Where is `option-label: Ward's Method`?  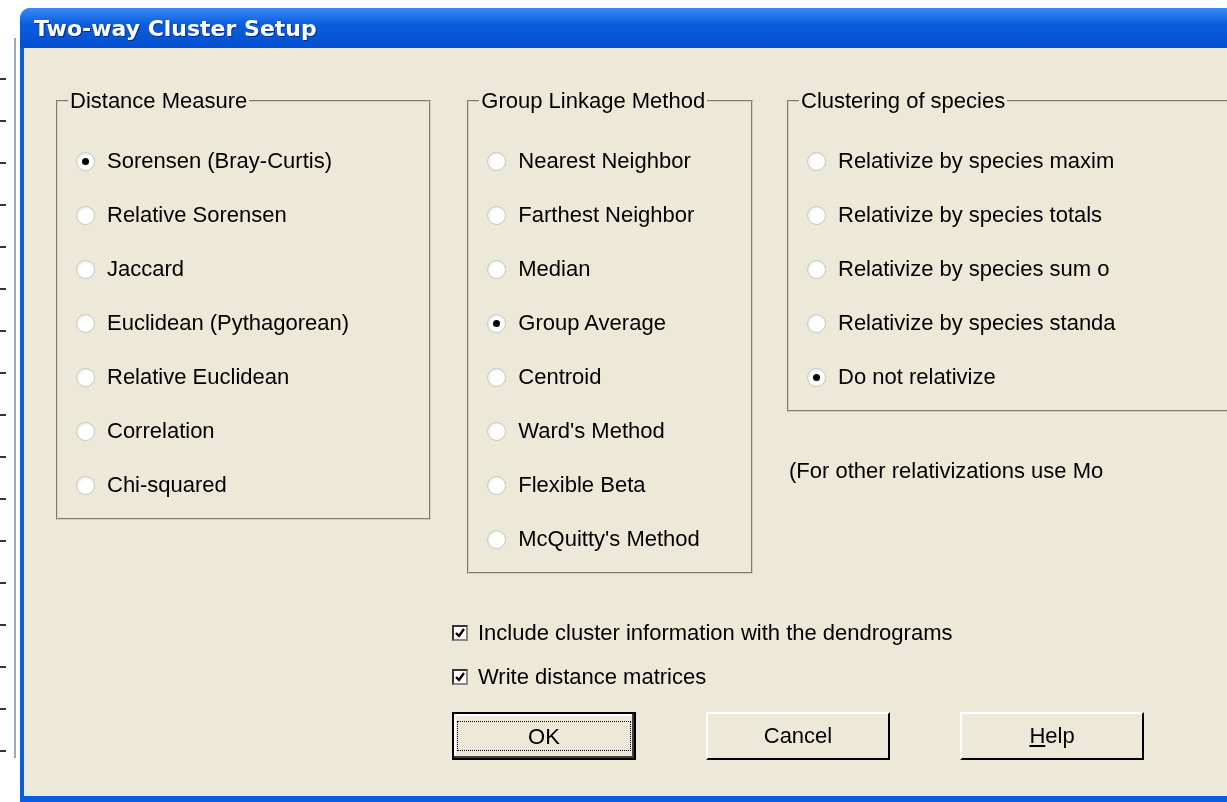 option-label: Ward's Method is located at coordinates (591, 431).